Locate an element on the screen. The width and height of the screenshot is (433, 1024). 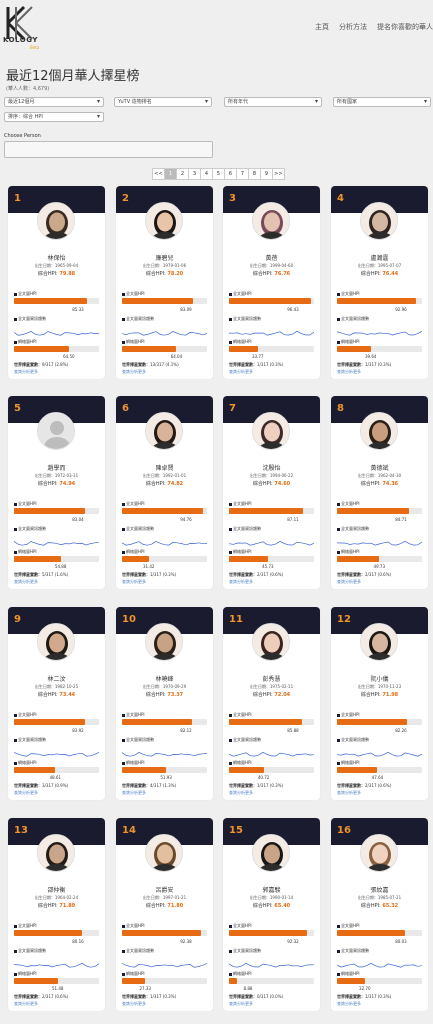
period-select: 最近12個月 is located at coordinates (54, 102).